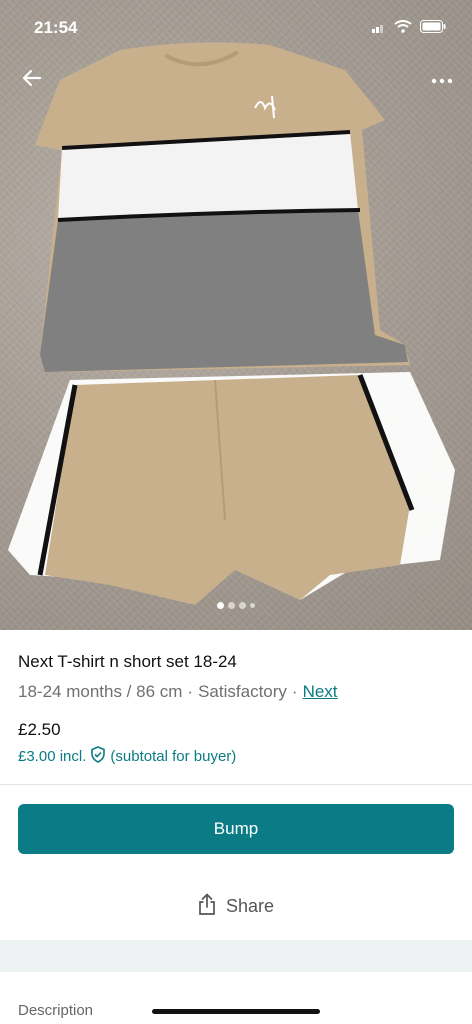 This screenshot has width=472, height=1024. I want to click on item-price: £2.50, so click(39, 729).